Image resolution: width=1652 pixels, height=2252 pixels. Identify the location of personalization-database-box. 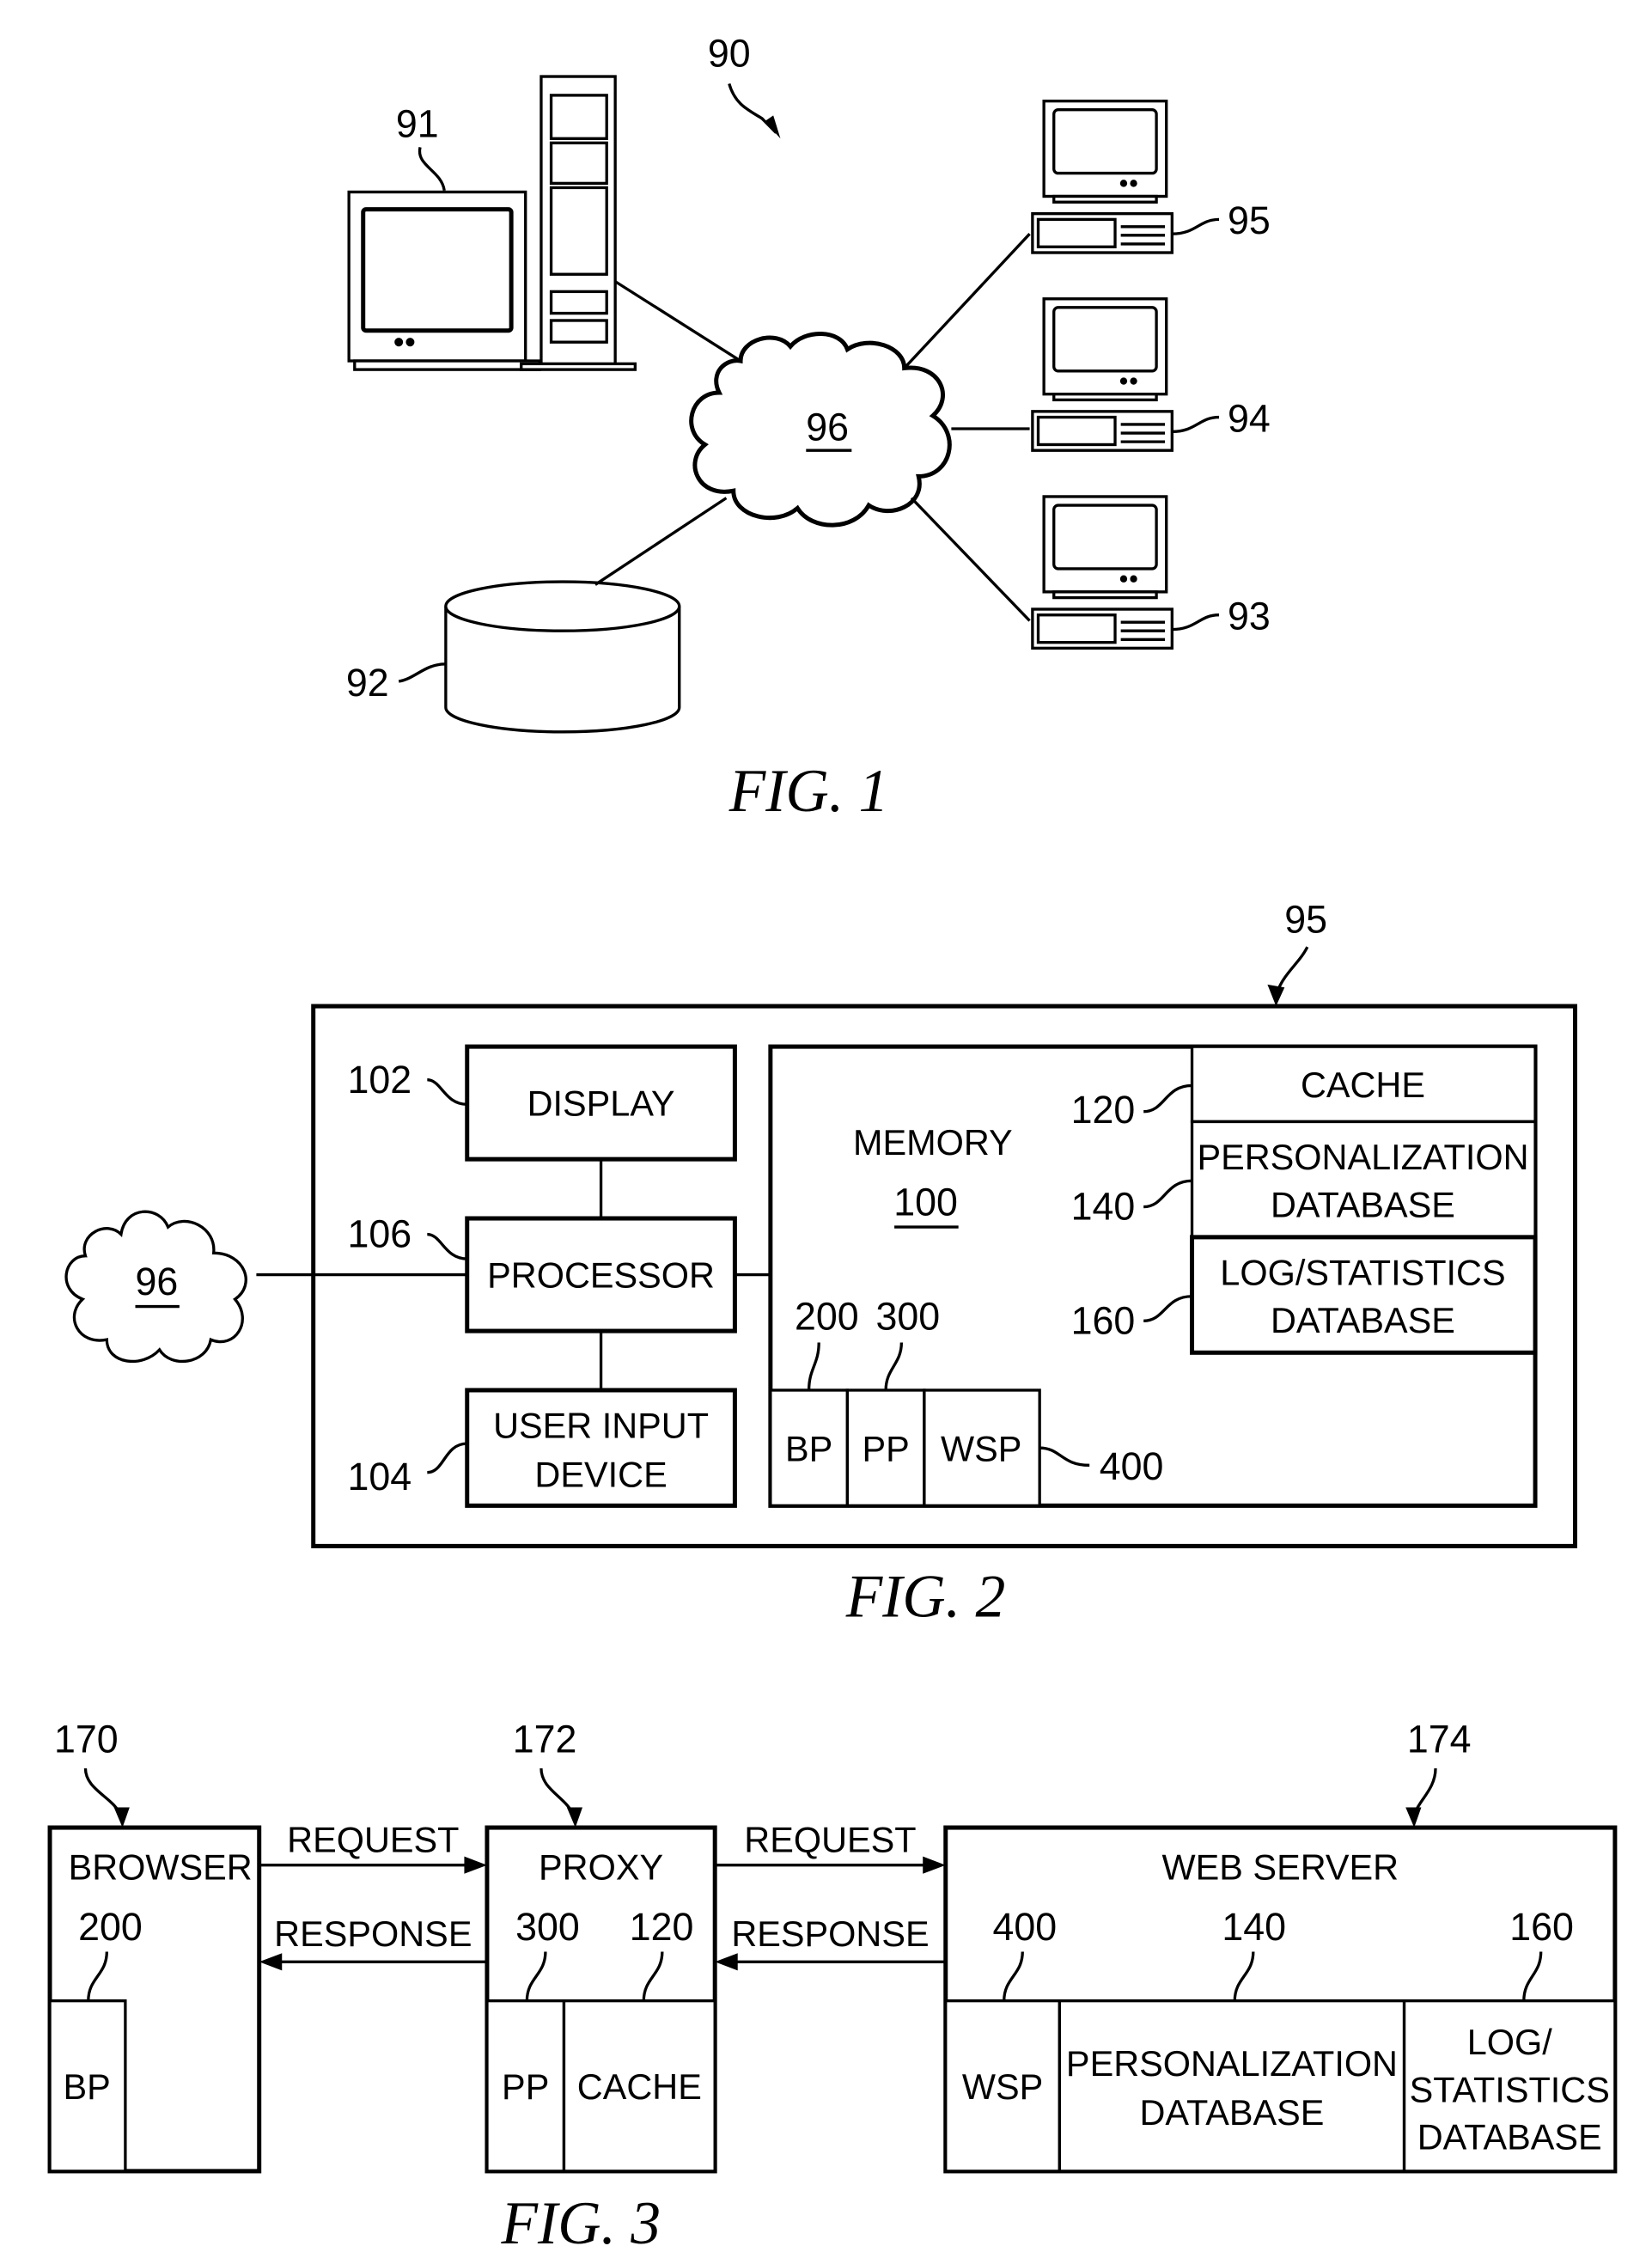
(1232, 2086).